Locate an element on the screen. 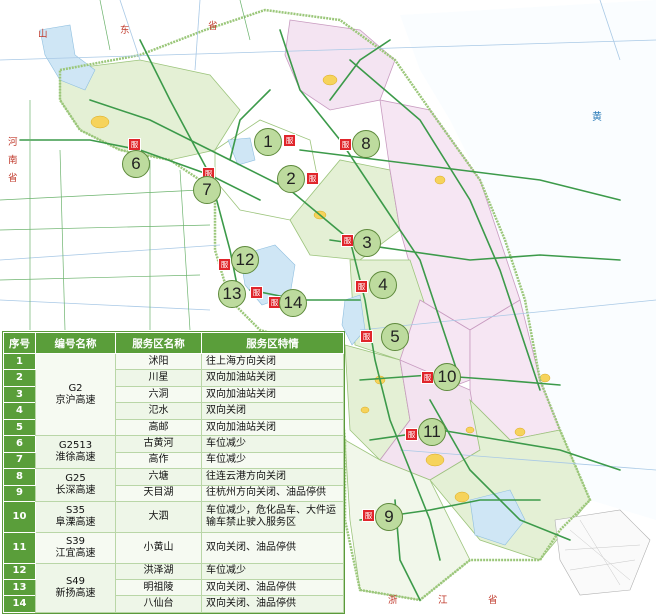 This screenshot has width=656, height=616. highway-name: 江宜高速 is located at coordinates (75, 553).